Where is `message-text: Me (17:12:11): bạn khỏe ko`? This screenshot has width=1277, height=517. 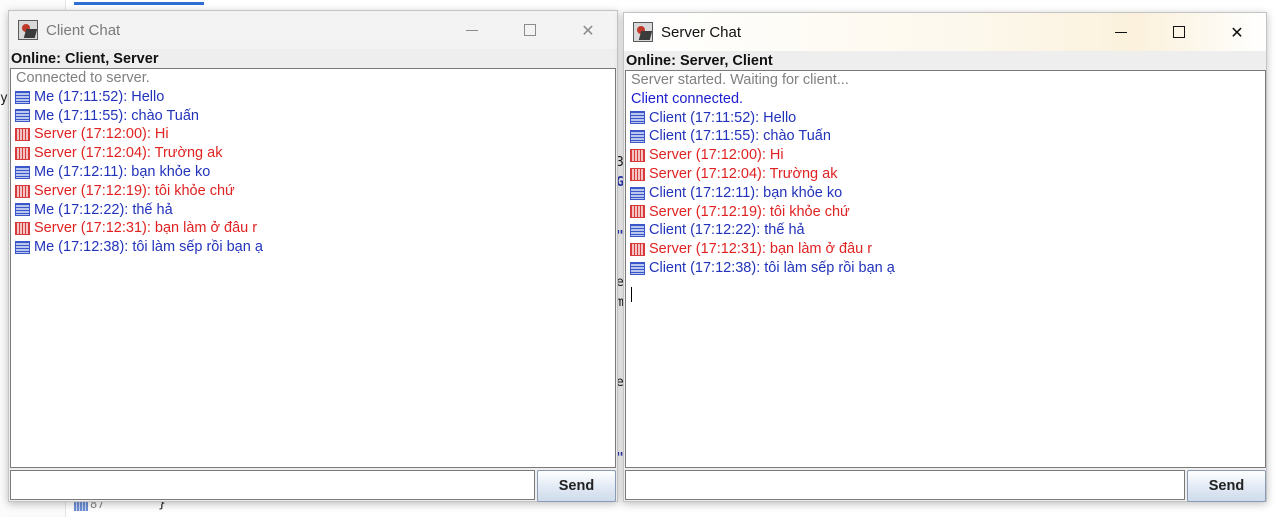
message-text: Me (17:12:11): bạn khỏe ko is located at coordinates (122, 171).